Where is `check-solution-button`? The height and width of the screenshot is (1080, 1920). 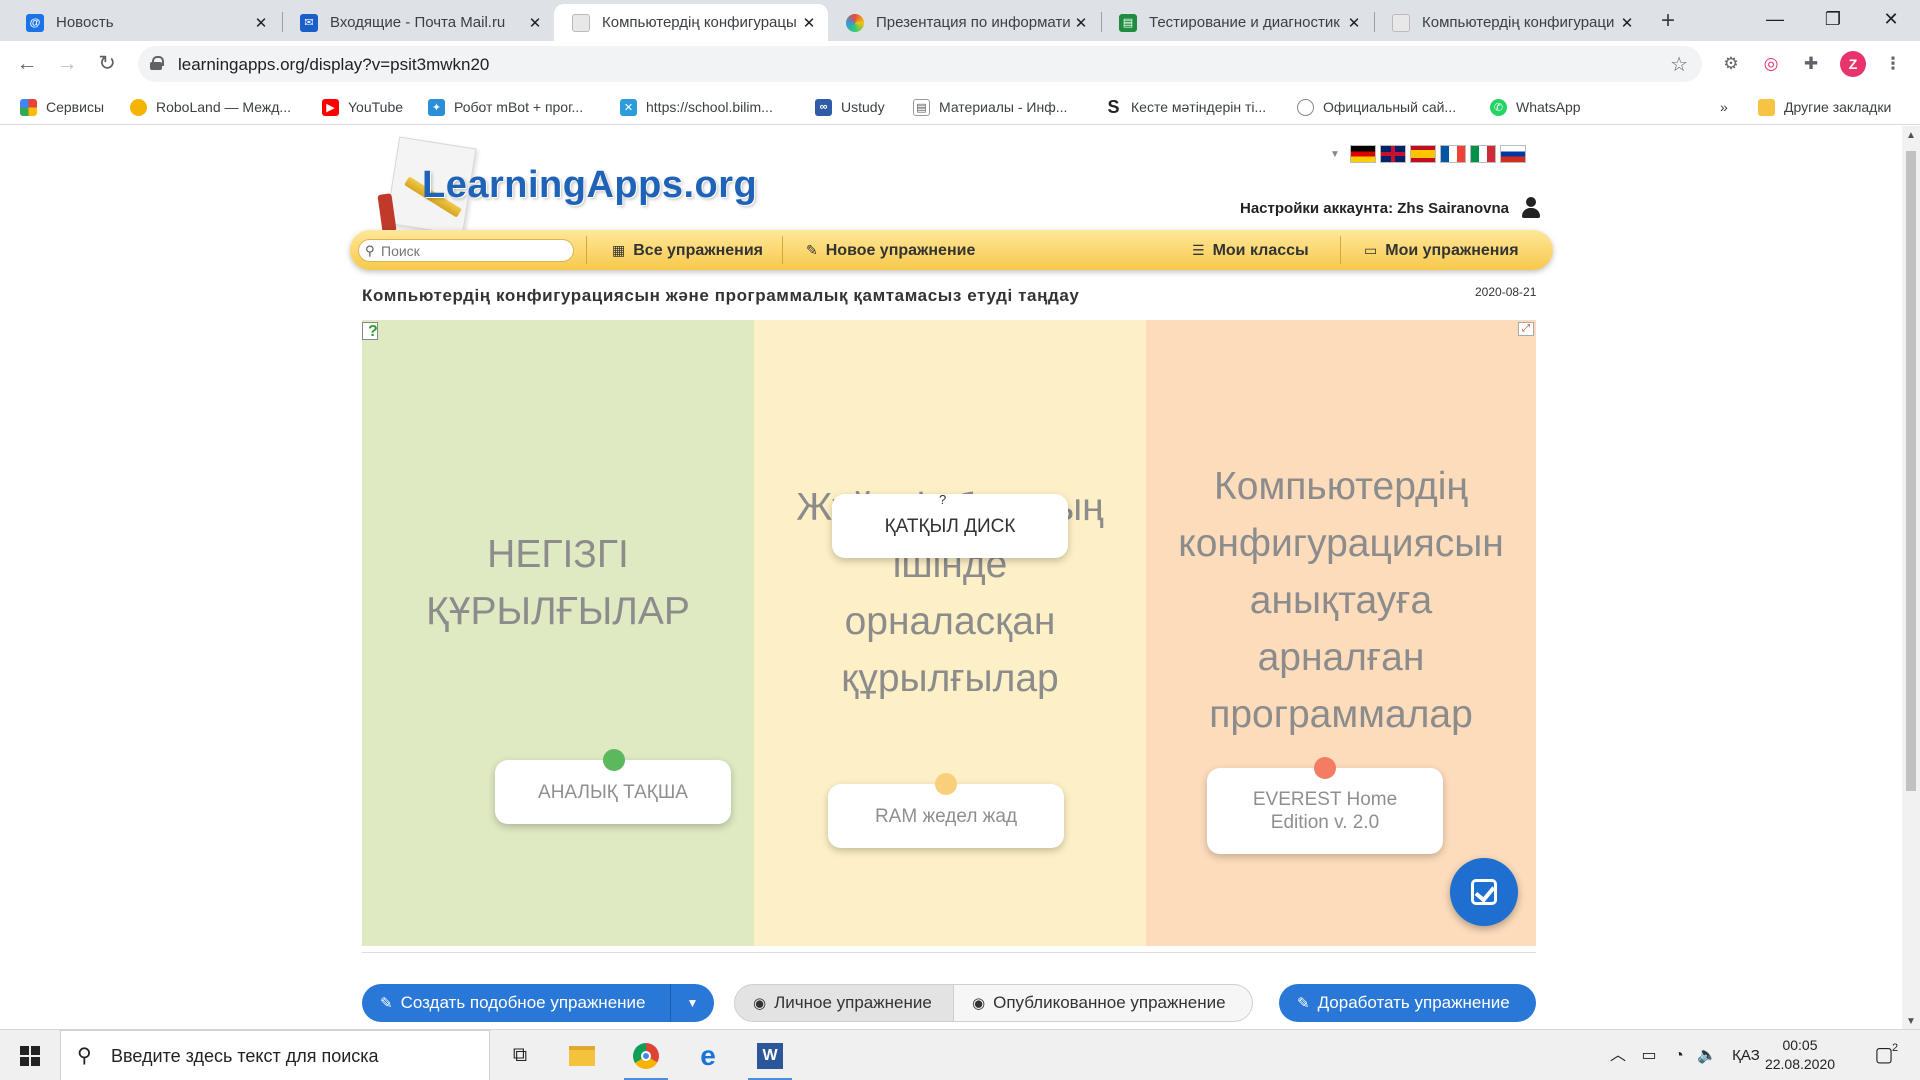 check-solution-button is located at coordinates (1484, 892).